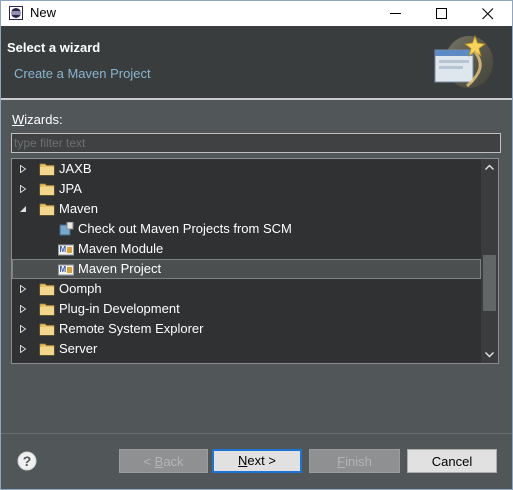 The image size is (513, 490). Describe the element at coordinates (120, 268) in the screenshot. I see `tree-item-label: Maven Project` at that location.